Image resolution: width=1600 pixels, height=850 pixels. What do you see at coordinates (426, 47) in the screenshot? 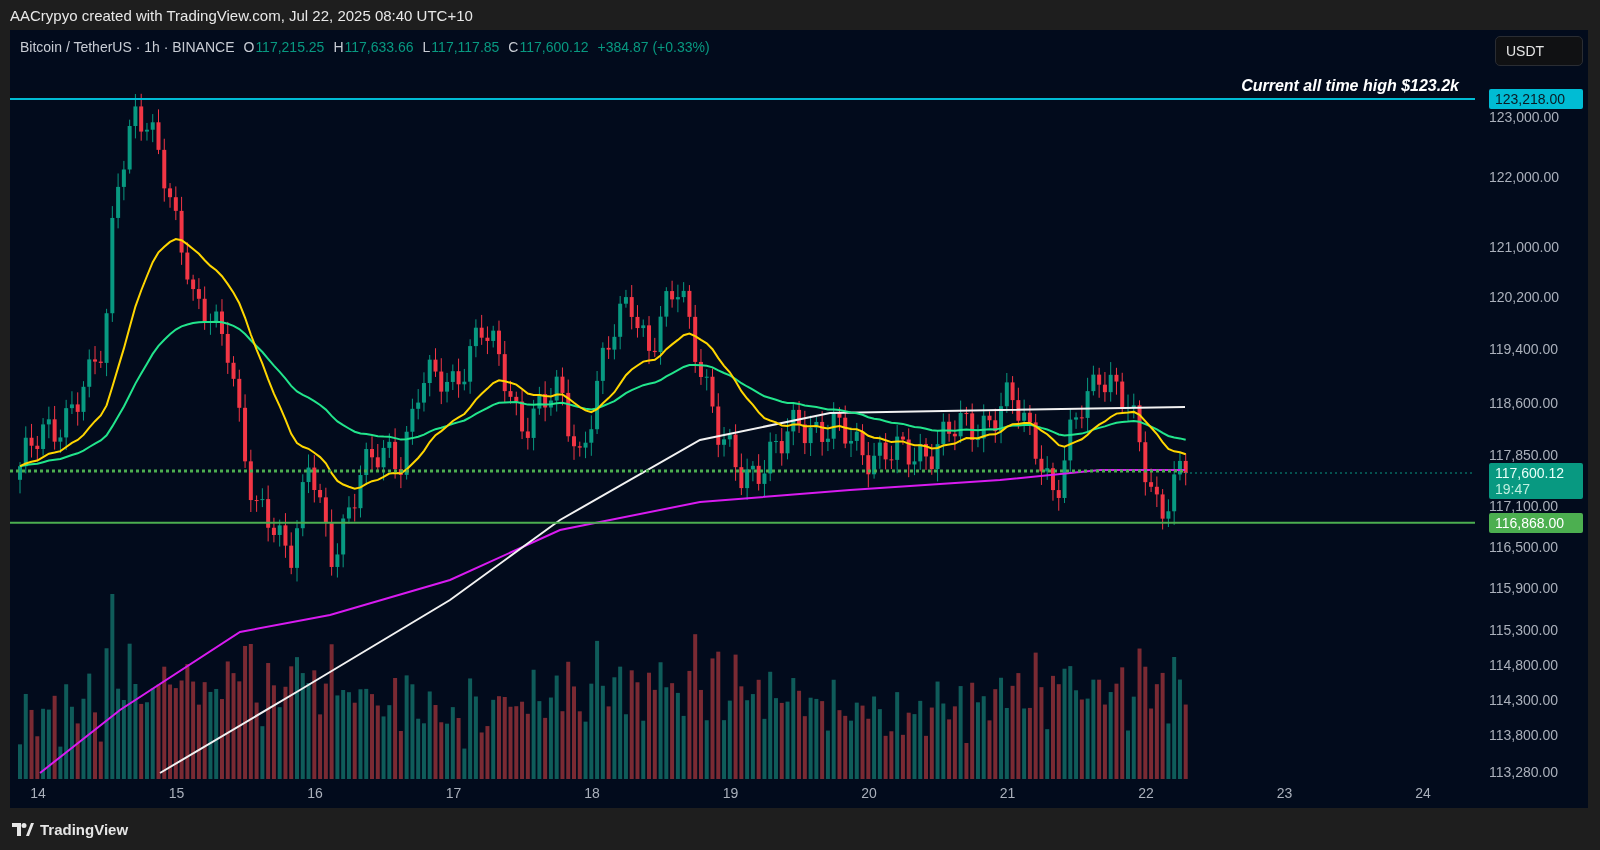
I see `ohlc-label: L` at bounding box center [426, 47].